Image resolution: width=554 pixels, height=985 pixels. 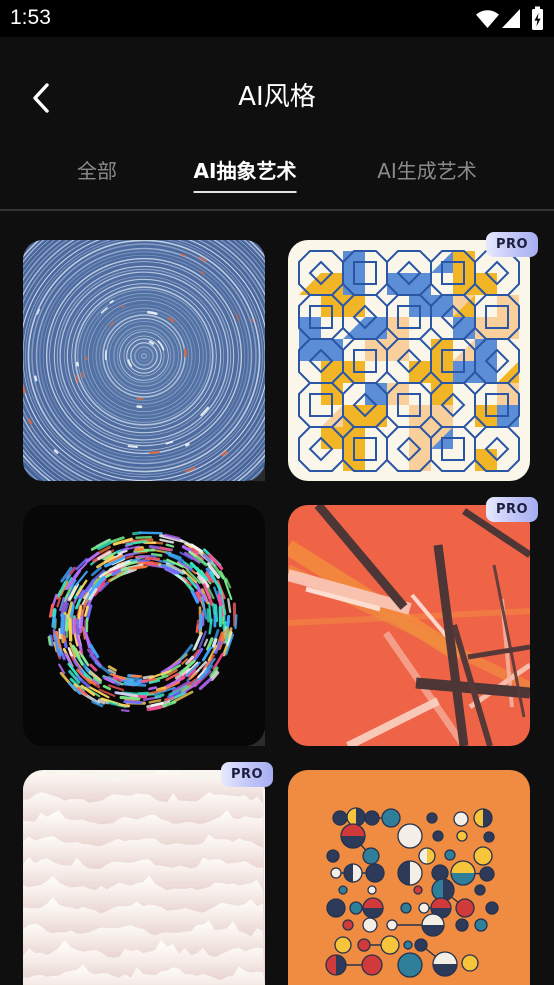 I want to click on wavy-layers-artwork, so click(x=144, y=877).